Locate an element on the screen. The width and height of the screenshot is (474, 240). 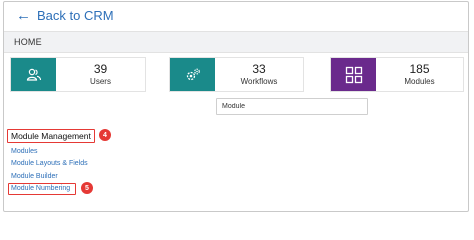
workflow-gear-icon is located at coordinates (192, 74).